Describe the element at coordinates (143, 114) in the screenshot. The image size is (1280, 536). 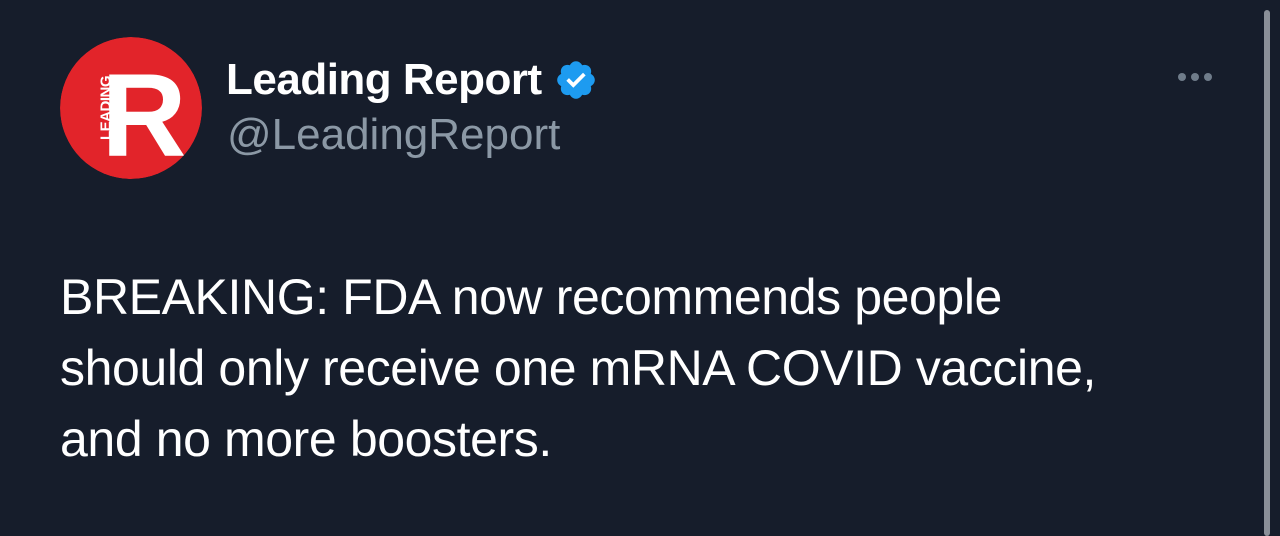
I see `avatar-letter: R` at that location.